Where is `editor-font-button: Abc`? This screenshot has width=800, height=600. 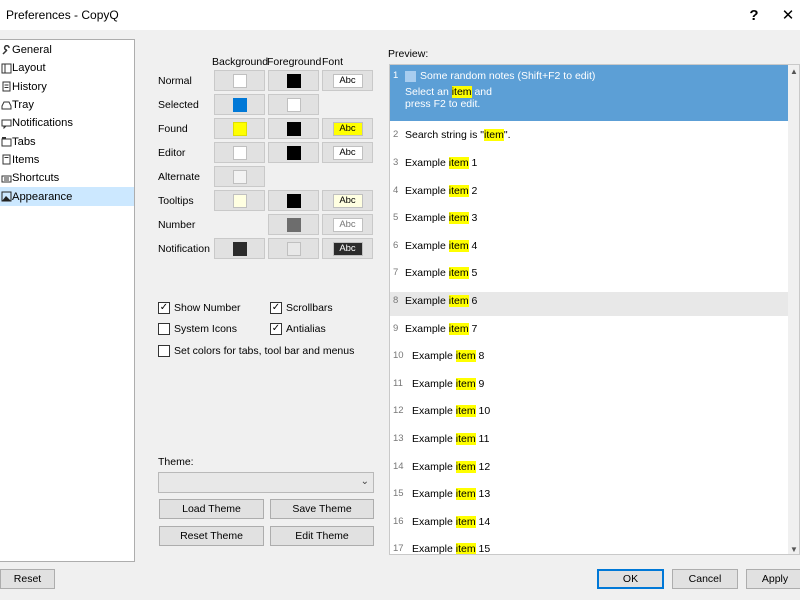
editor-font-button: Abc is located at coordinates (347, 152).